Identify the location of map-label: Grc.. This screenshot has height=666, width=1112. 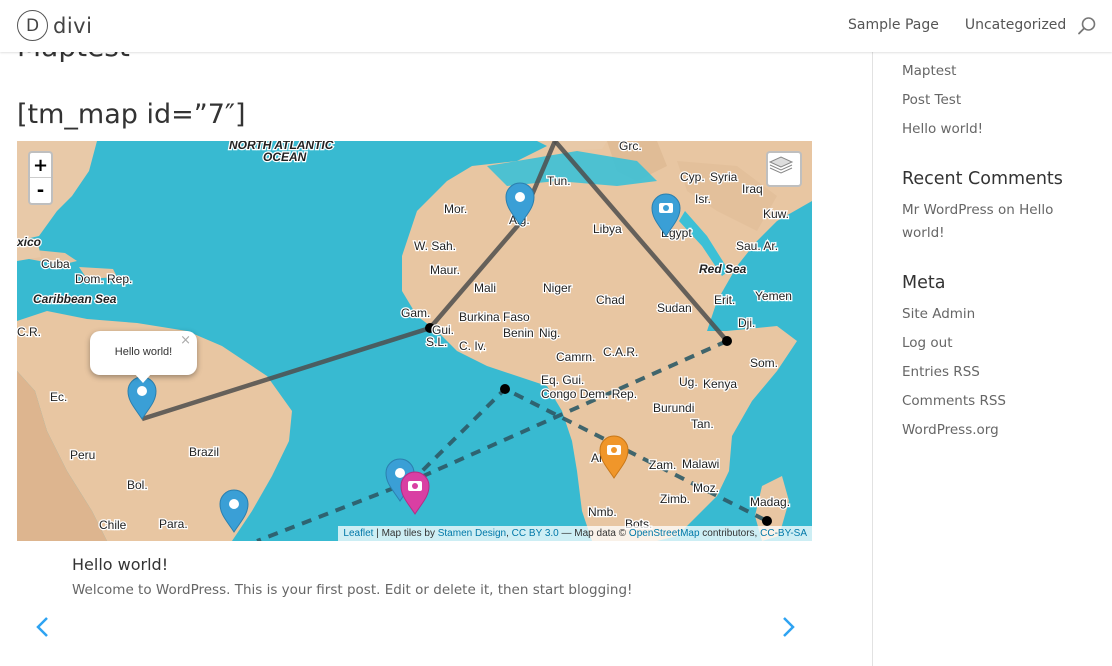
(630, 147).